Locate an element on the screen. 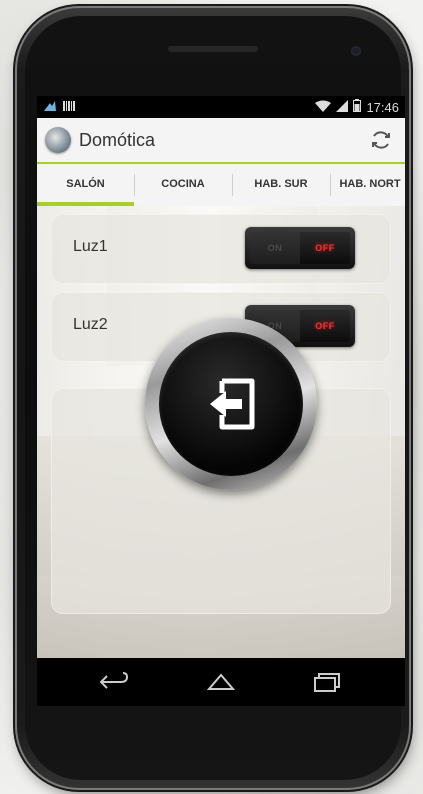 This screenshot has width=423, height=794. battery-icon is located at coordinates (357, 107).